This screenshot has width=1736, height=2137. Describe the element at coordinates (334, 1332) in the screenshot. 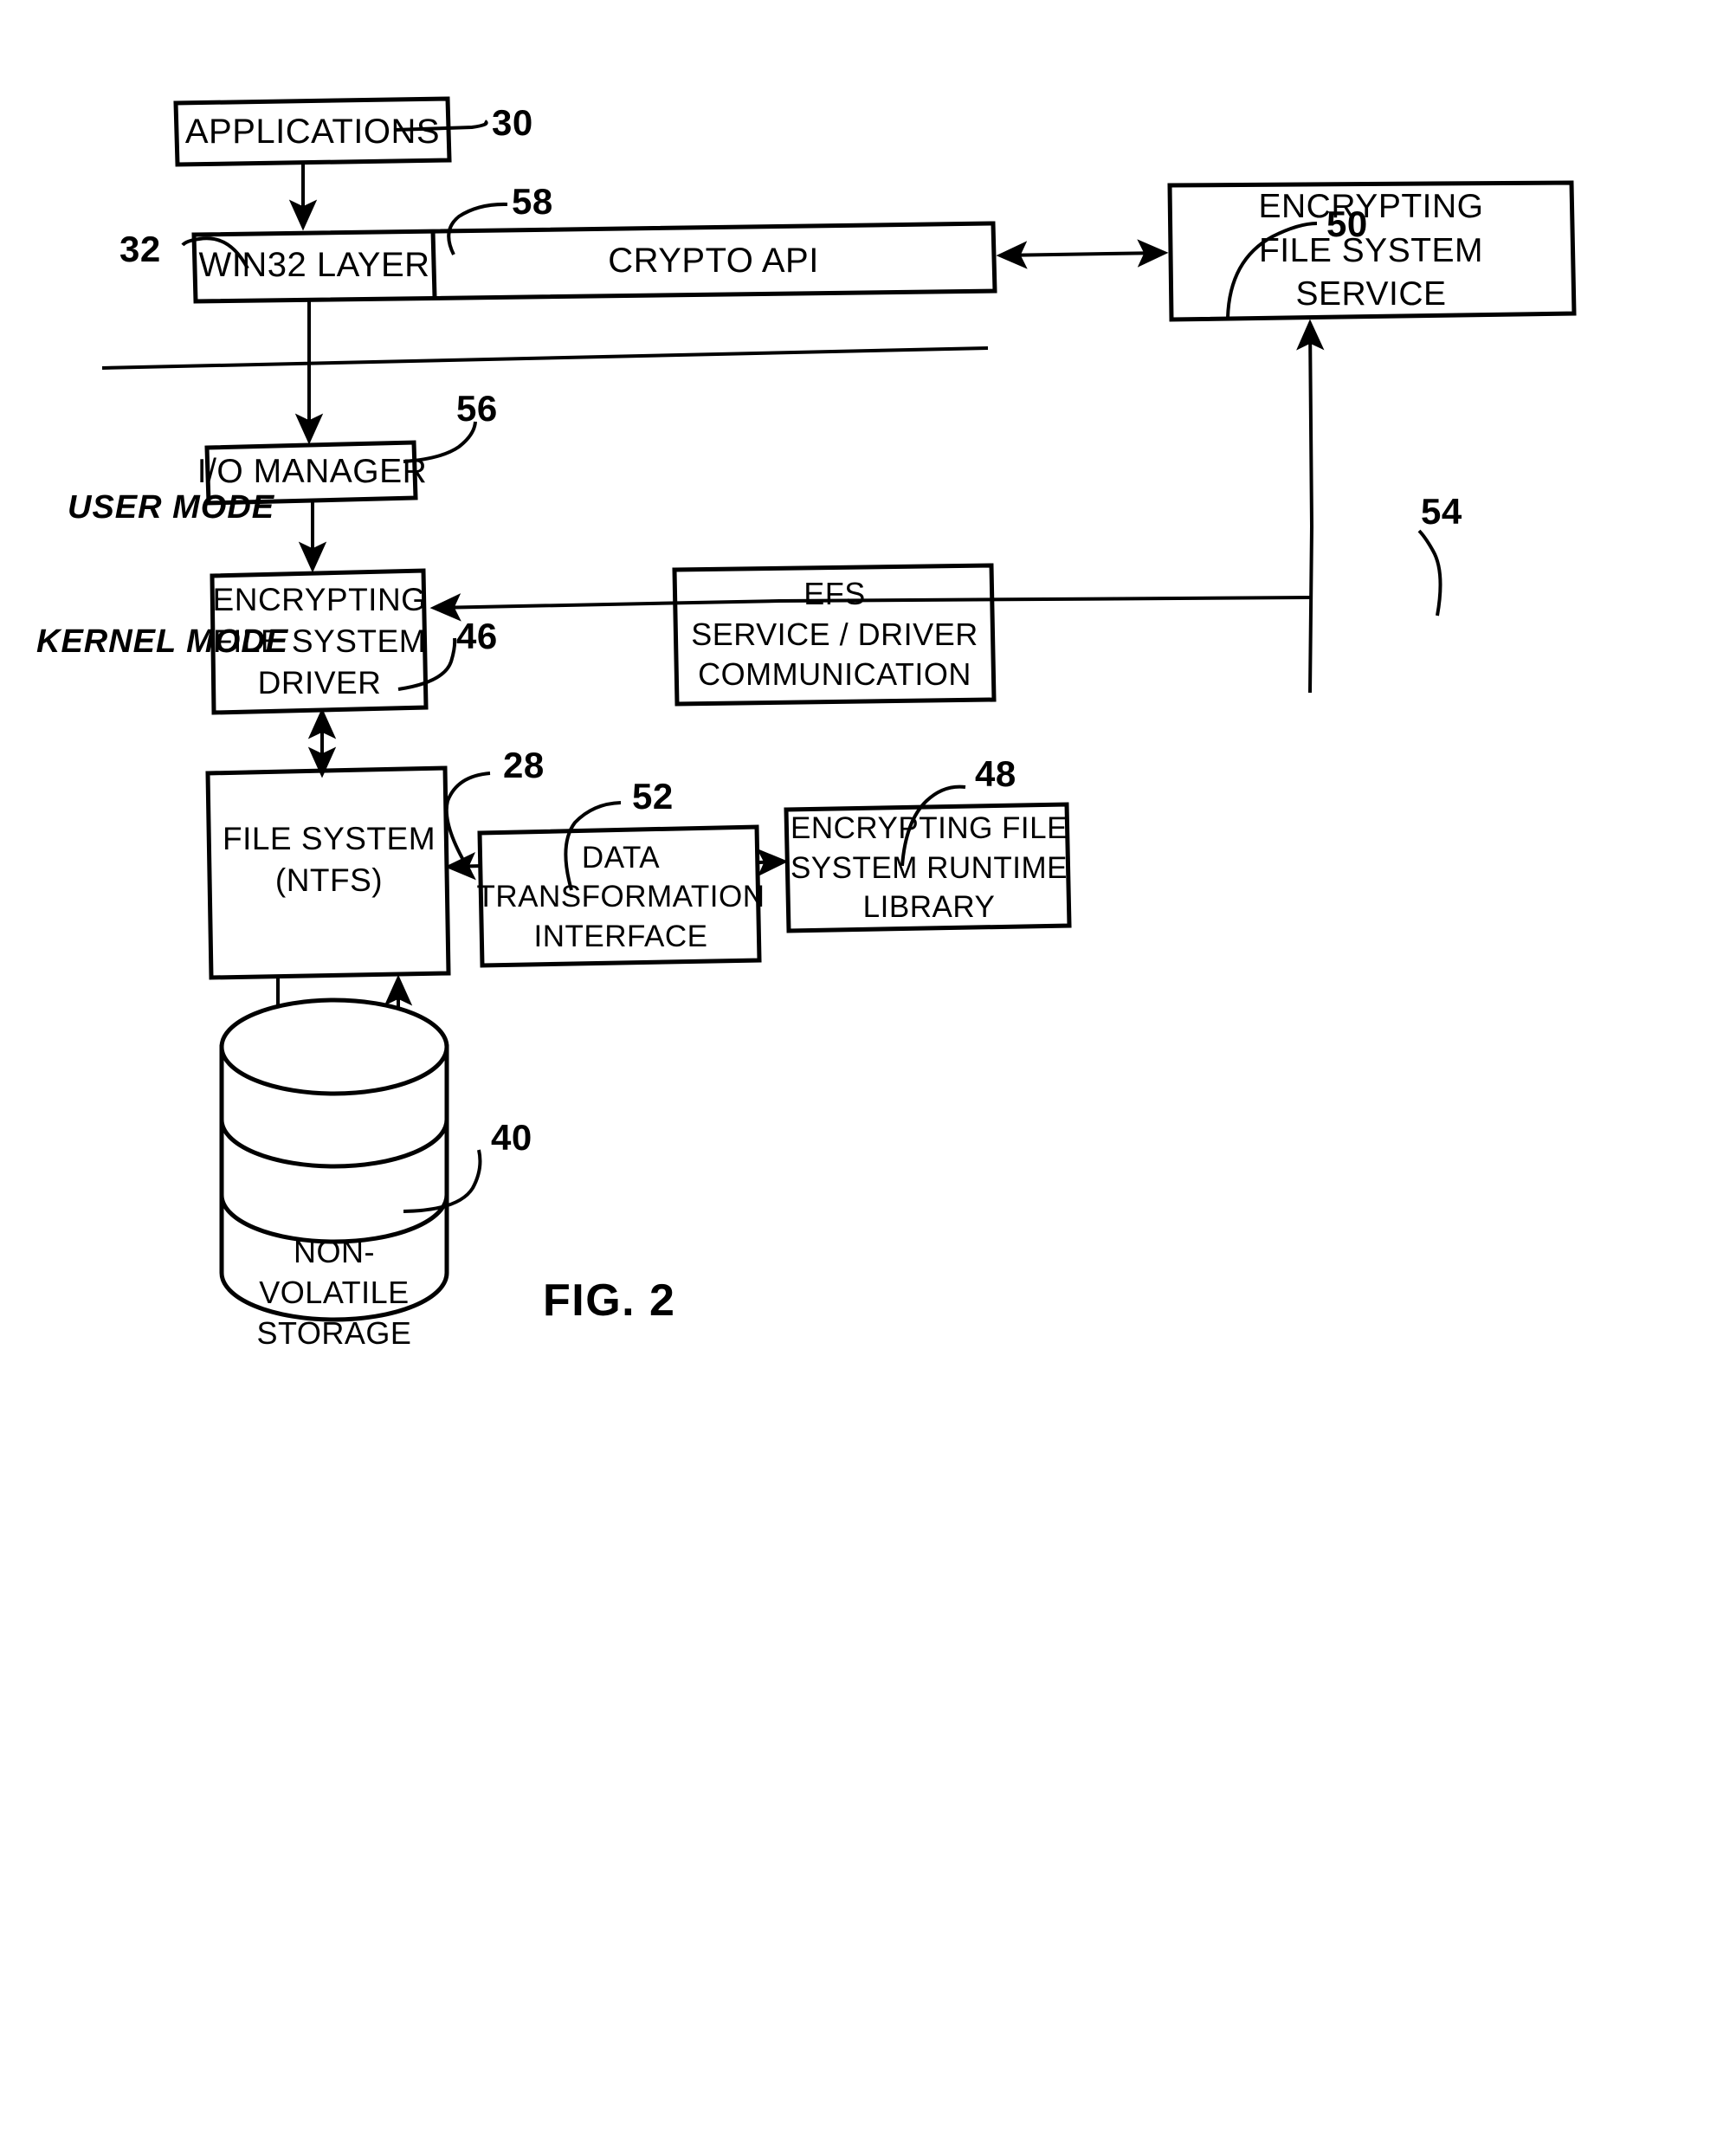

I see `node-non-volatile-storage-line2: STORAGE` at that location.